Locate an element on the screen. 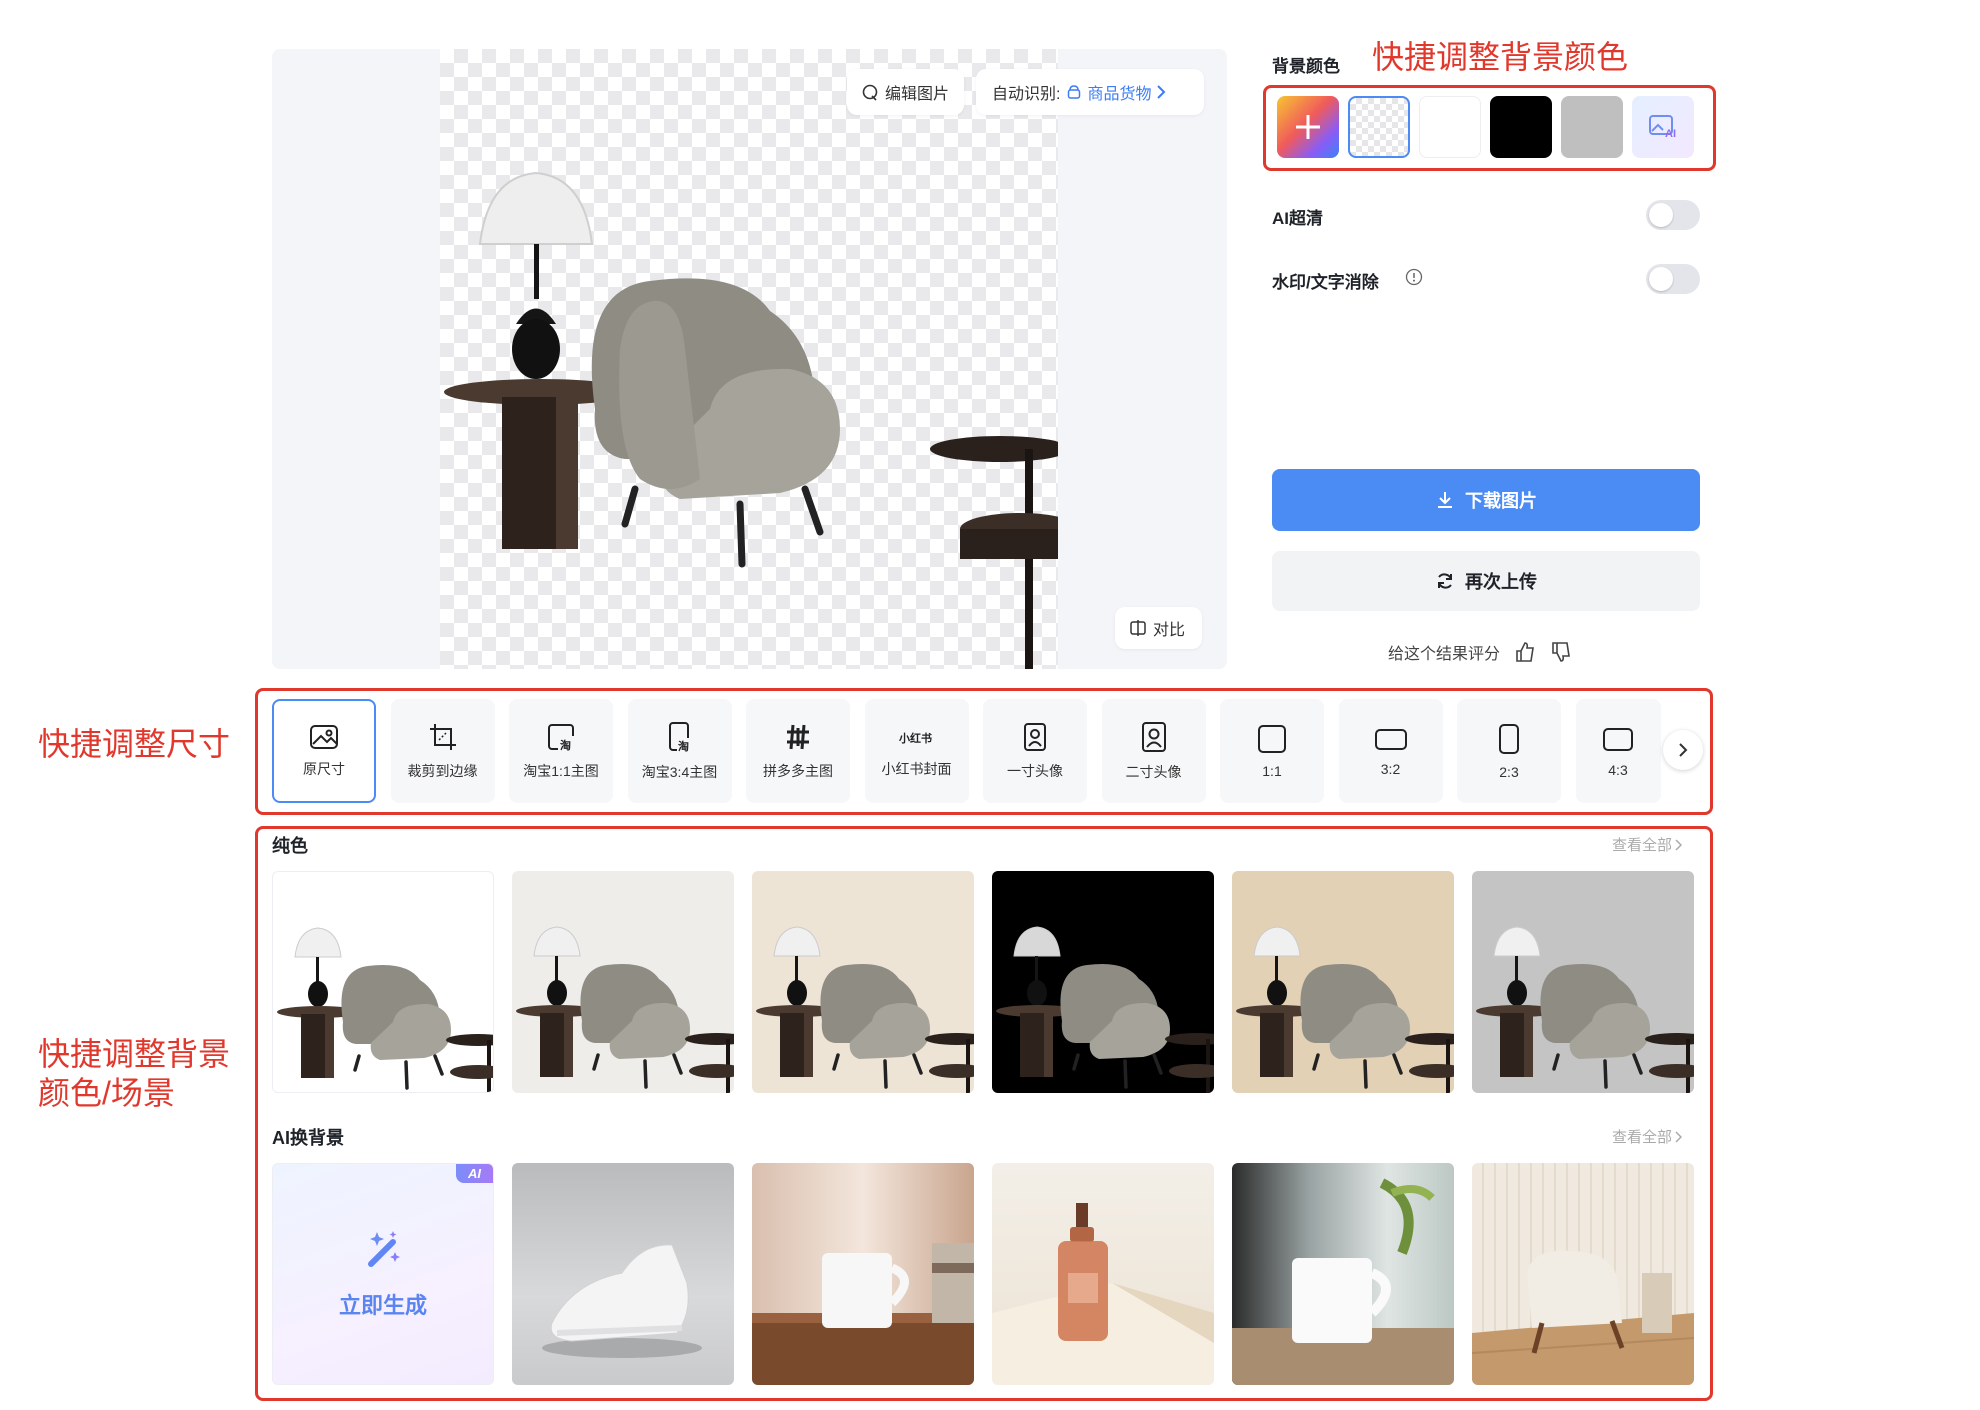 This screenshot has width=1980, height=1410. size-next-button is located at coordinates (1683, 750).